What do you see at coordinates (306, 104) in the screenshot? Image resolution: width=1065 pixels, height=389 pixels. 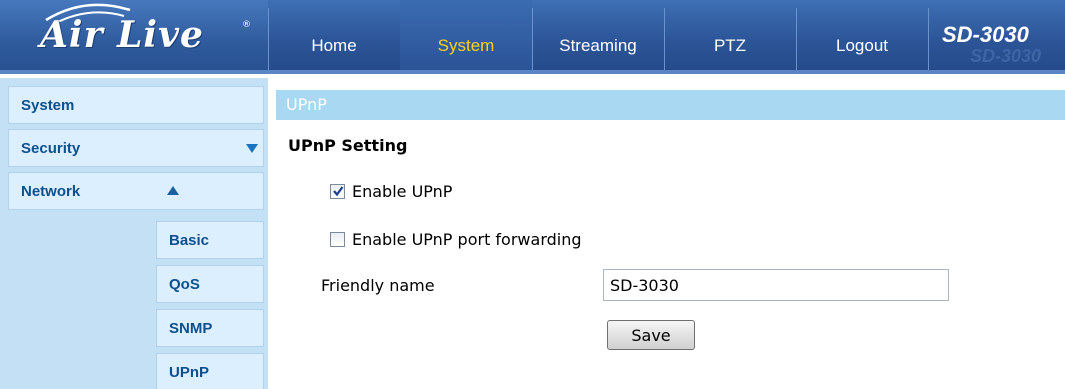 I see `section-title: UPnP` at bounding box center [306, 104].